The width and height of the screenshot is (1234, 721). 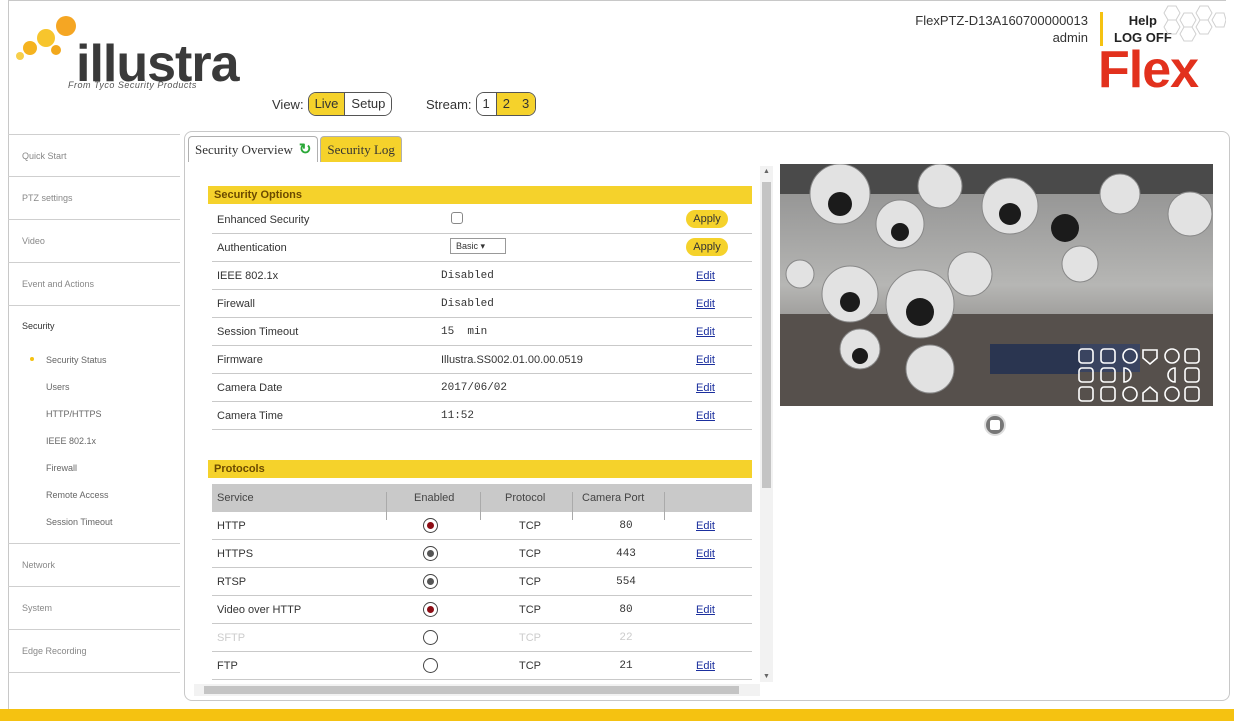 What do you see at coordinates (512, 360) in the screenshot?
I see `option-value: Illustra.SS002.01.00.00.0519` at bounding box center [512, 360].